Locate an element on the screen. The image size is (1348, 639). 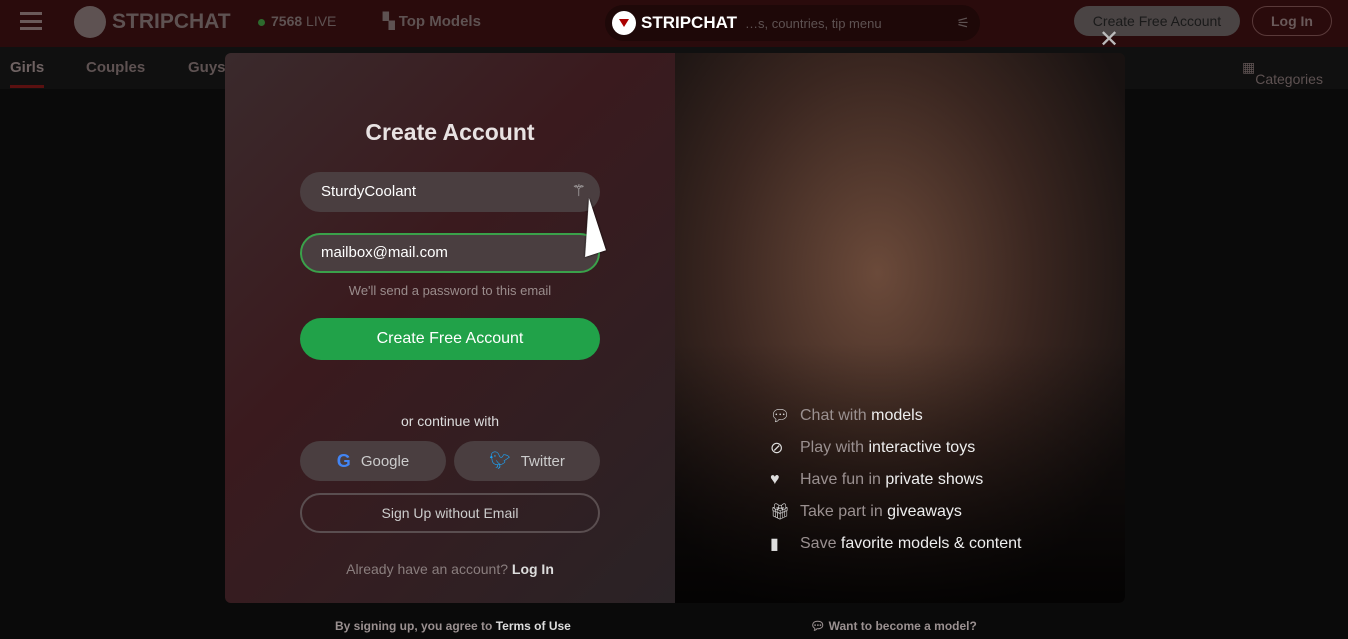
feature-text: Have fun in is located at coordinates (840, 479).